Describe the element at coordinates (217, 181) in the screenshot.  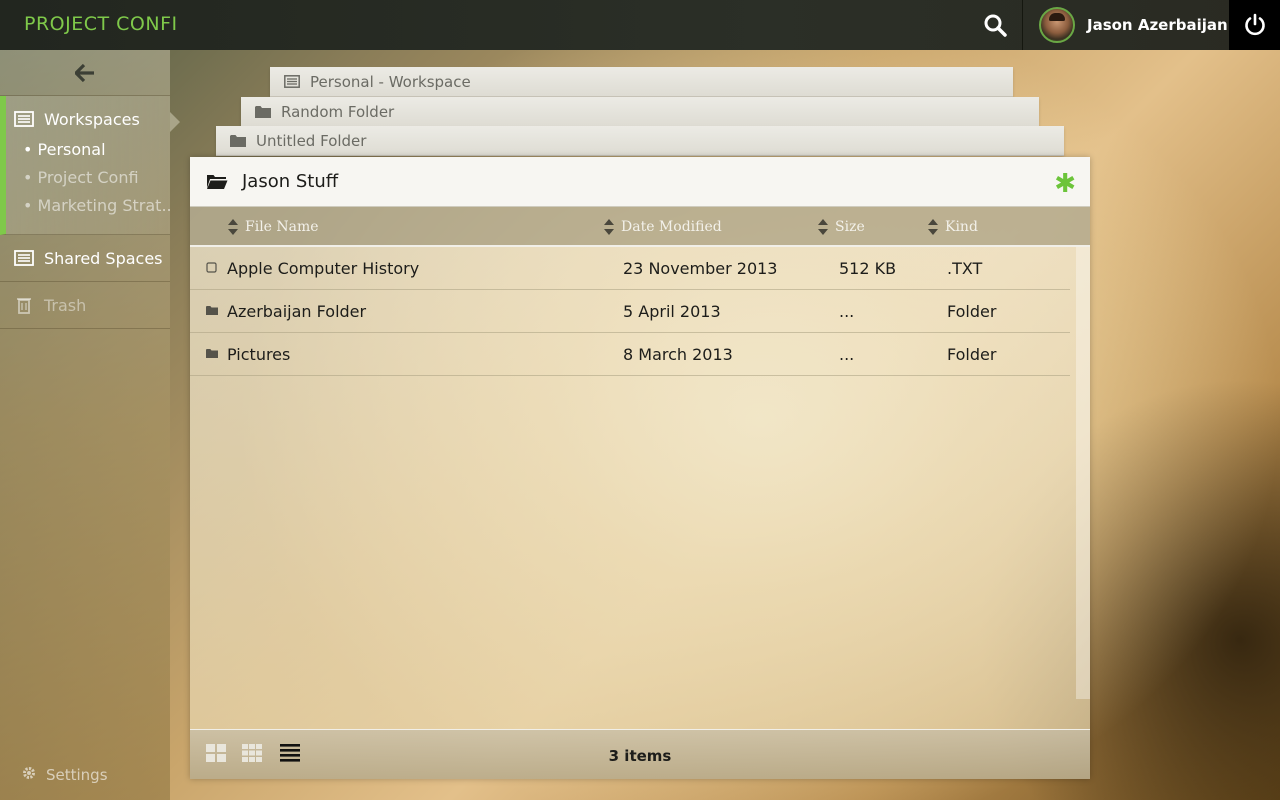
I see `folder-open-icon` at that location.